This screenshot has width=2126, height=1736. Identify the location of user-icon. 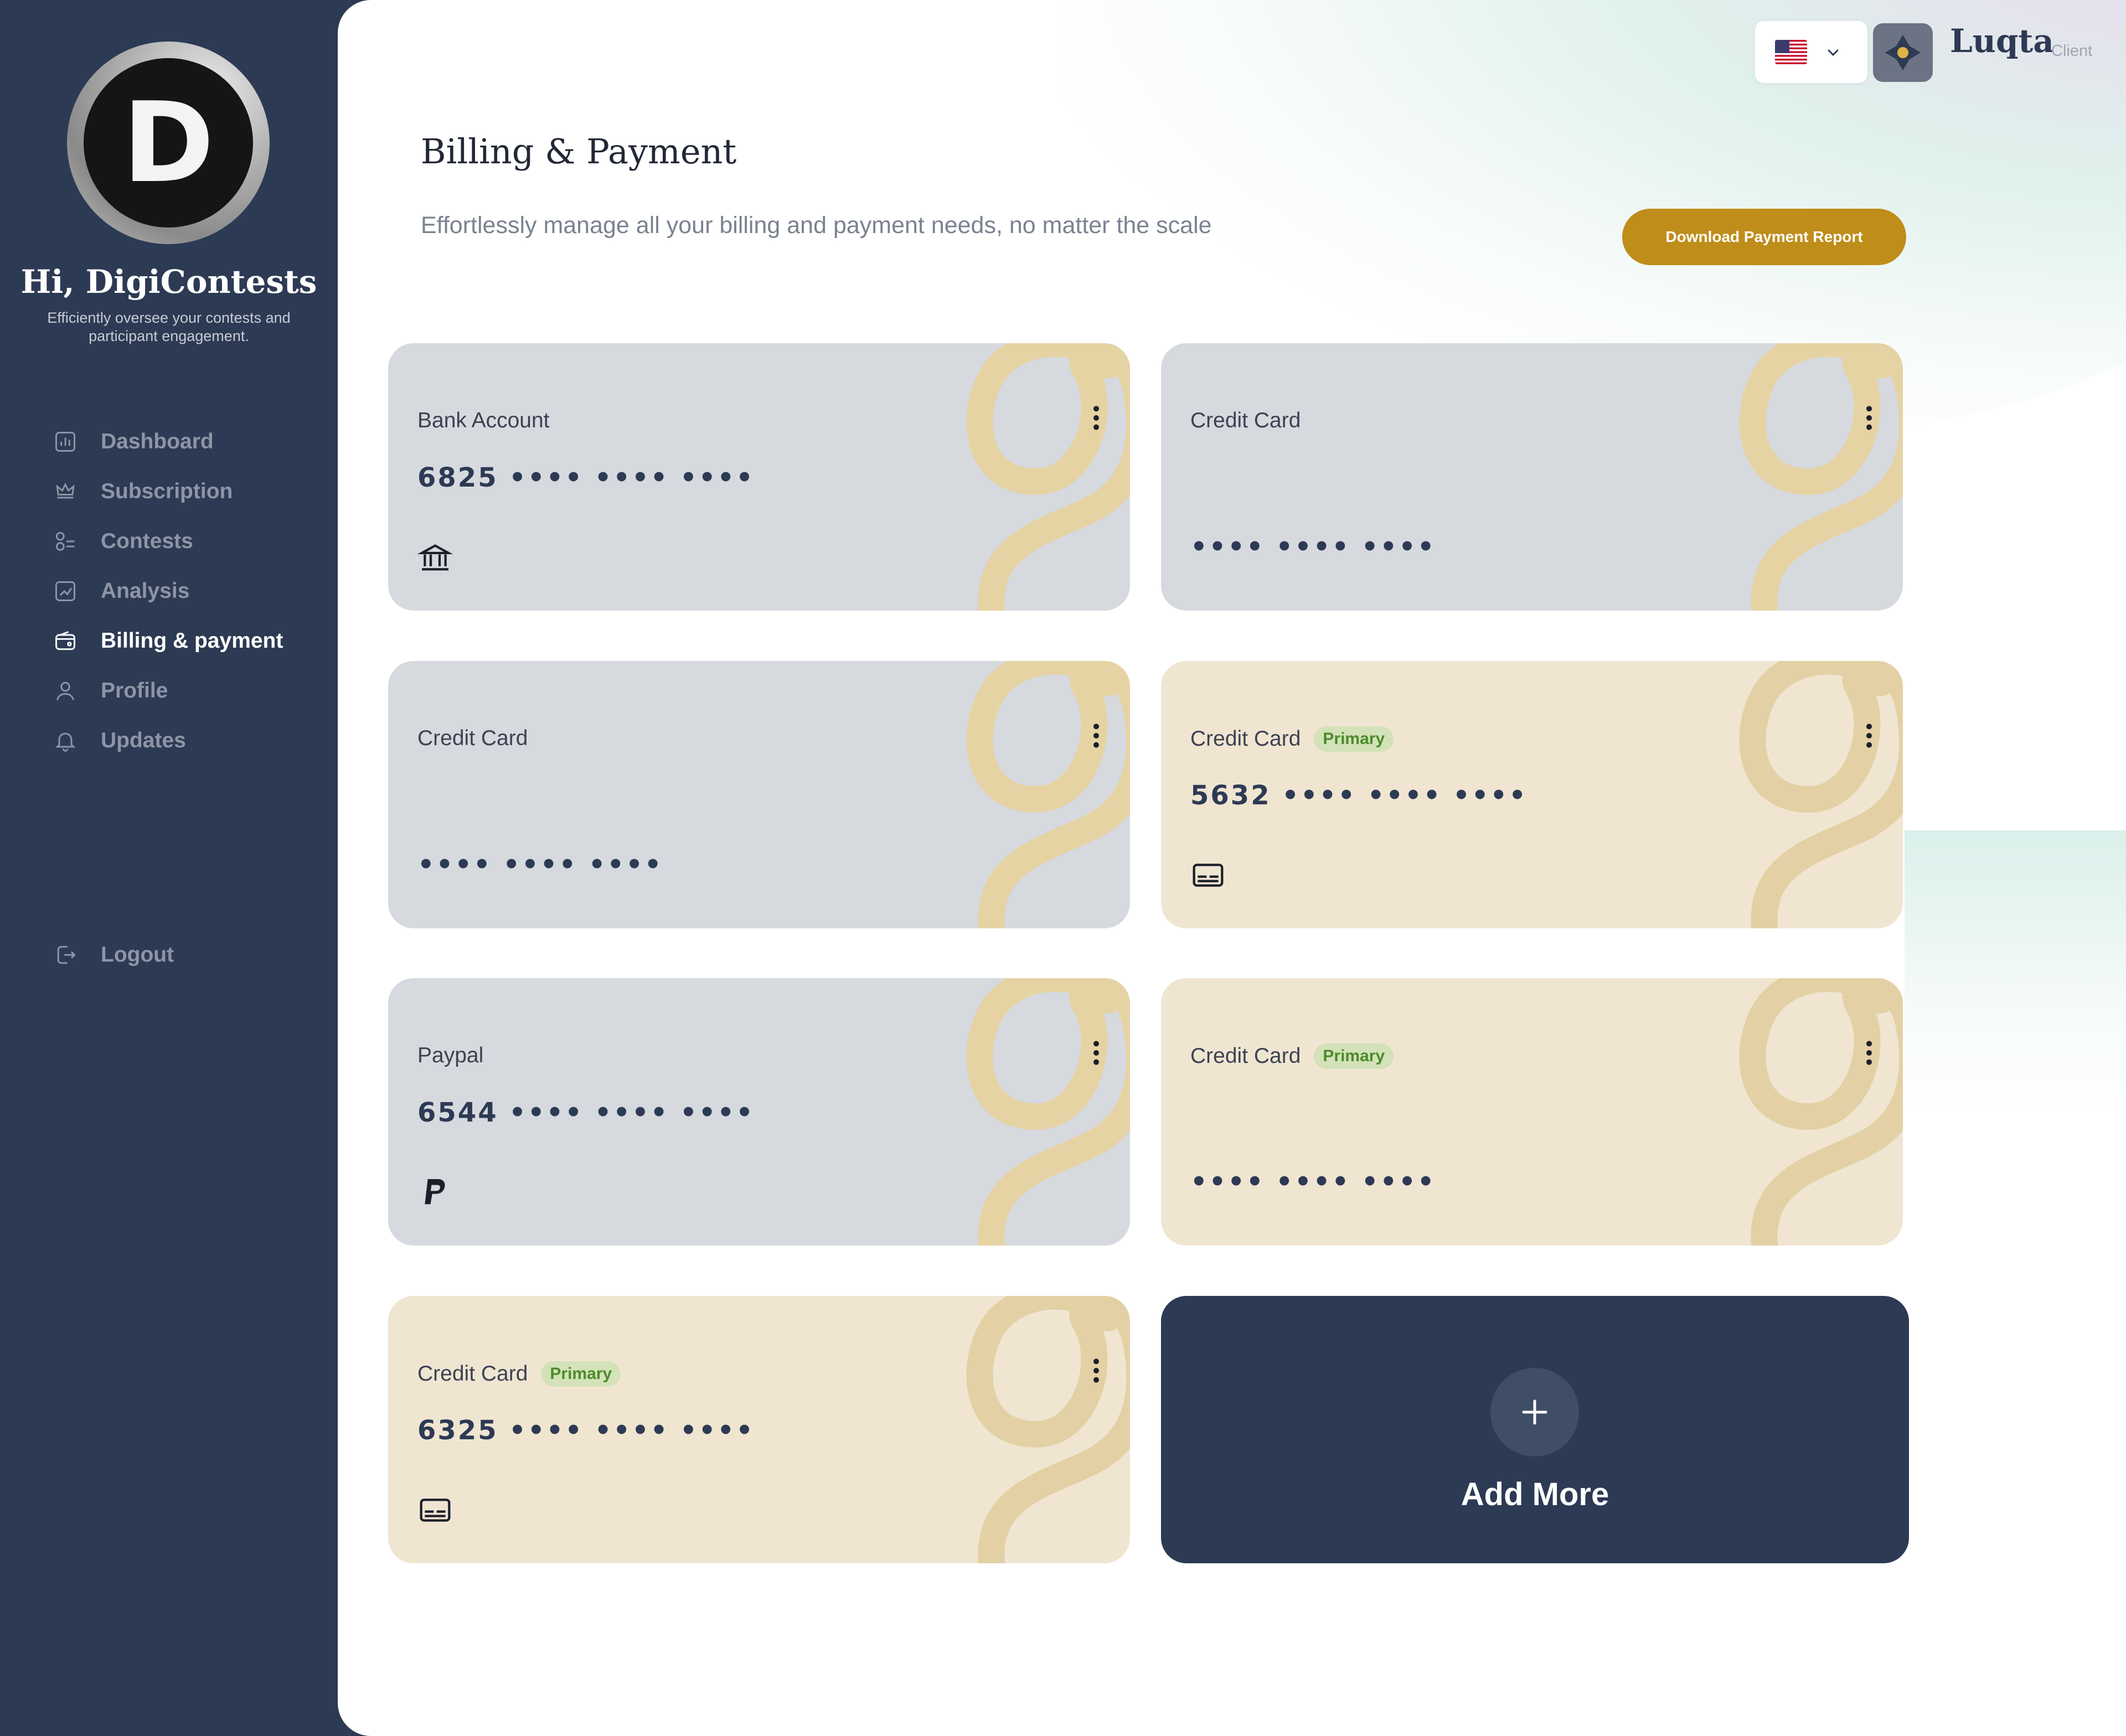
(65, 691).